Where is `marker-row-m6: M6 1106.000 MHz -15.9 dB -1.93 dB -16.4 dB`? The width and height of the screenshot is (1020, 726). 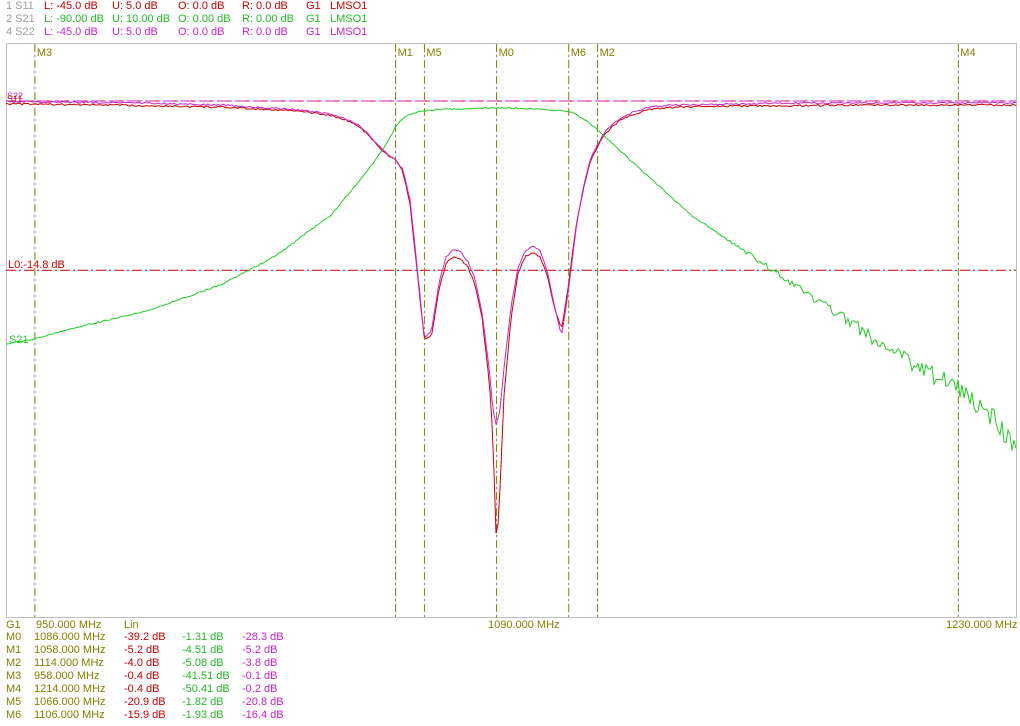
marker-row-m6: M6 1106.000 MHz -15.9 dB -1.93 dB -16.4 dB is located at coordinates (511, 715).